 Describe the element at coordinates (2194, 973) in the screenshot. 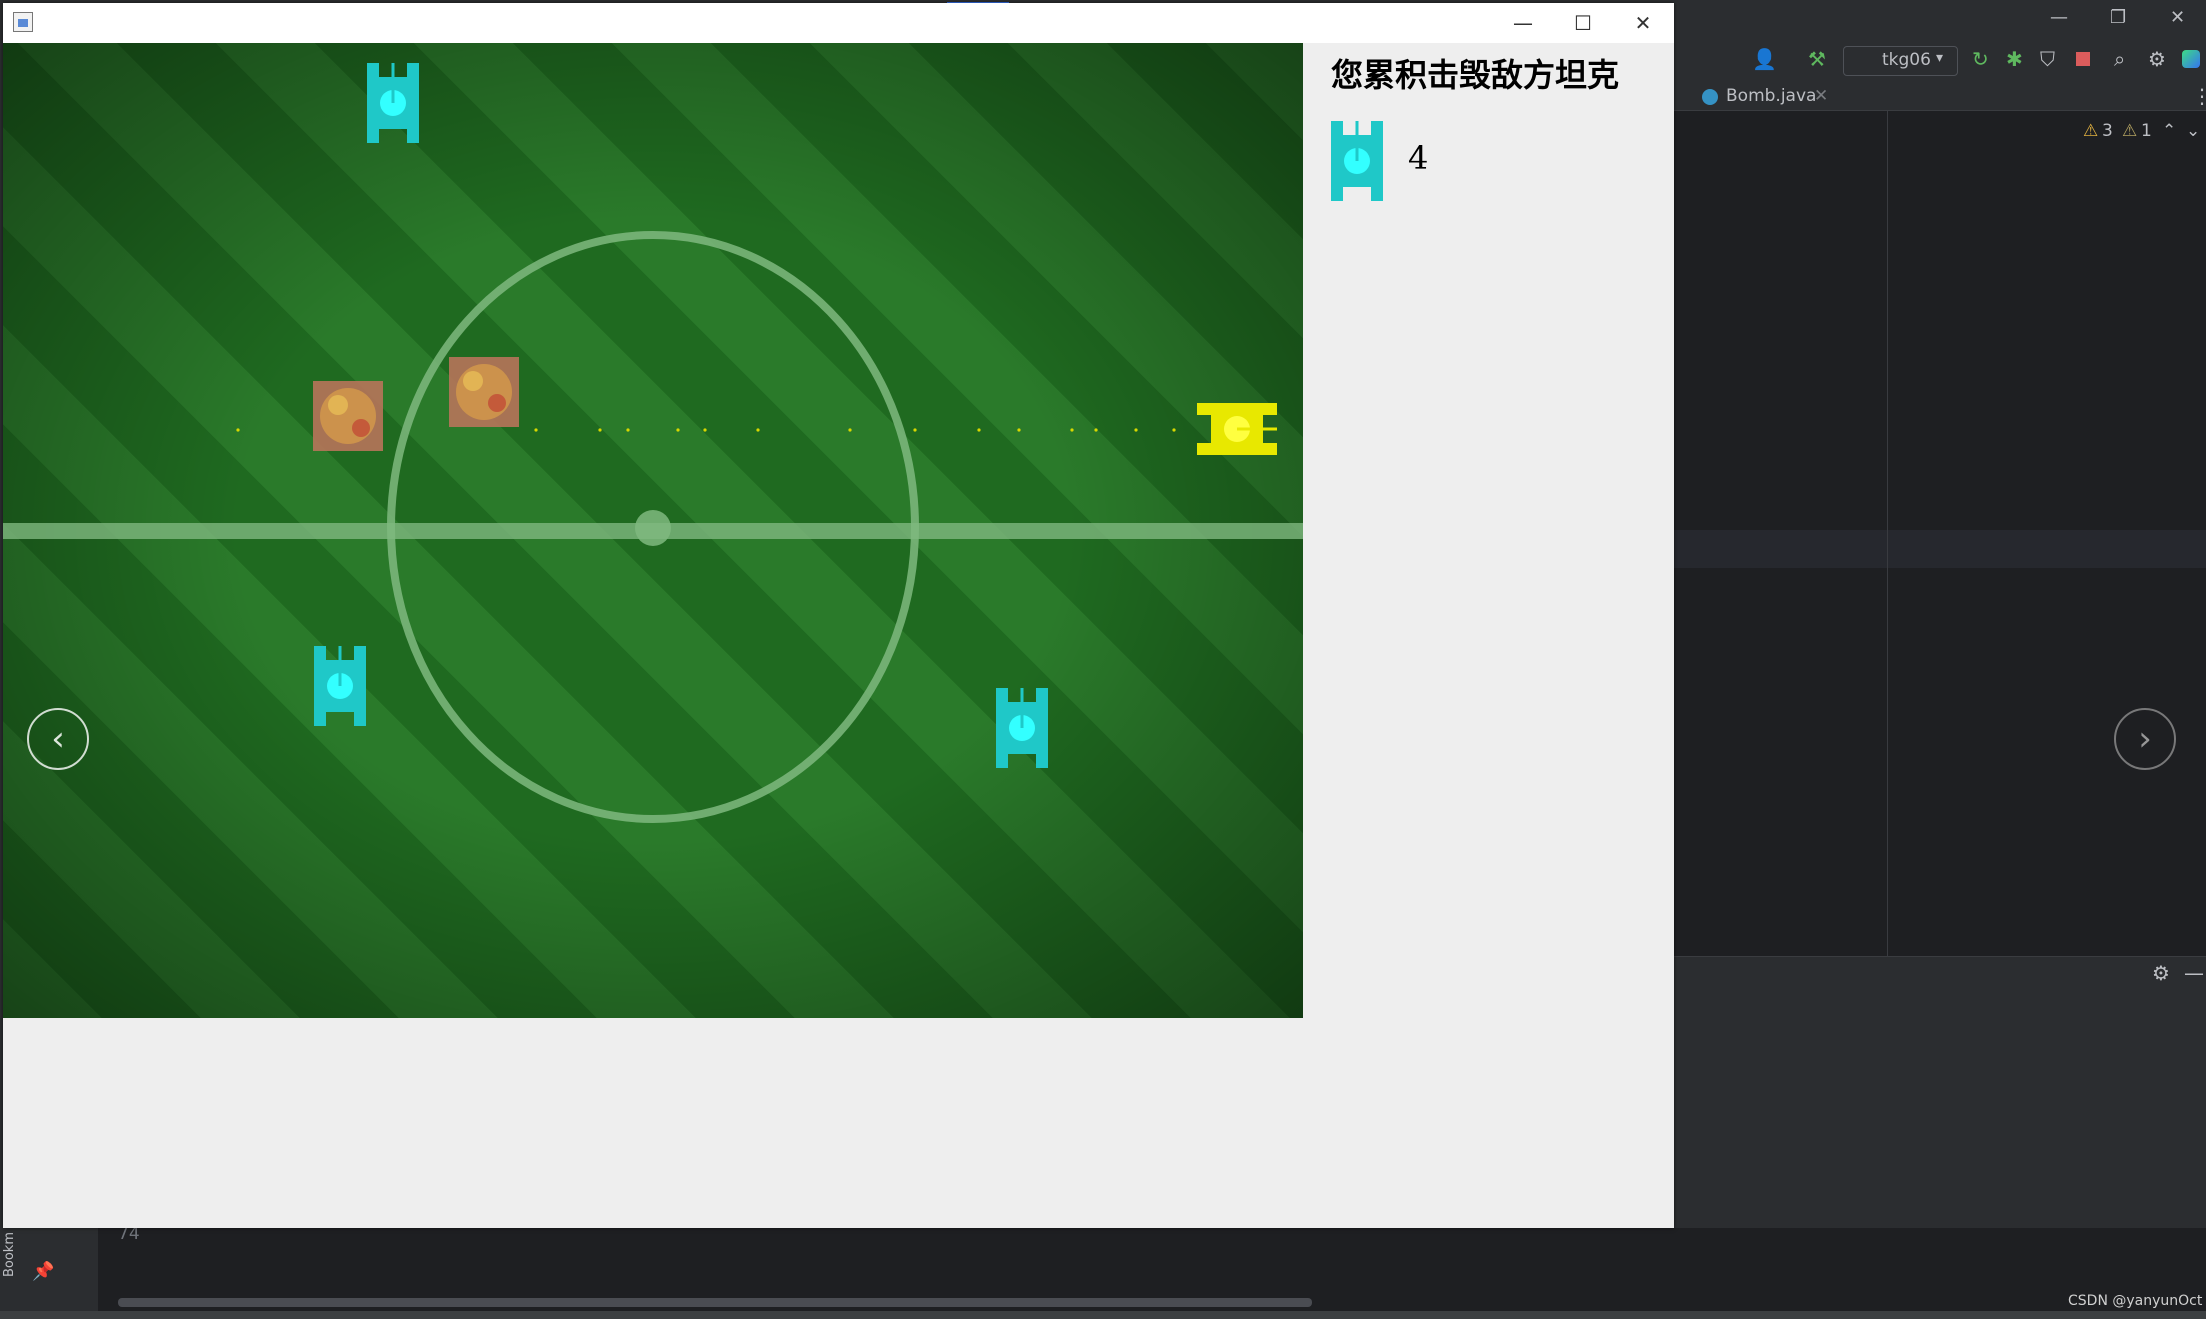

I see `hide-panel-icon: —` at that location.